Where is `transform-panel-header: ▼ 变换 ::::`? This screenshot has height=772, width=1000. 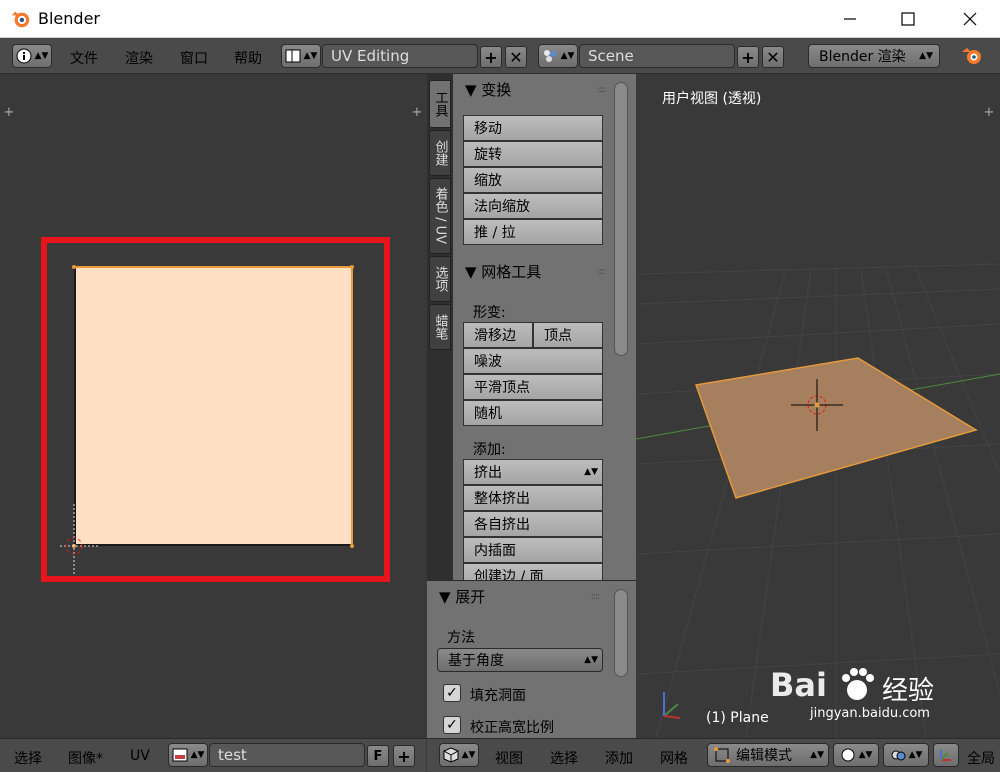
transform-panel-header: ▼ 变换 :::: is located at coordinates (533, 89).